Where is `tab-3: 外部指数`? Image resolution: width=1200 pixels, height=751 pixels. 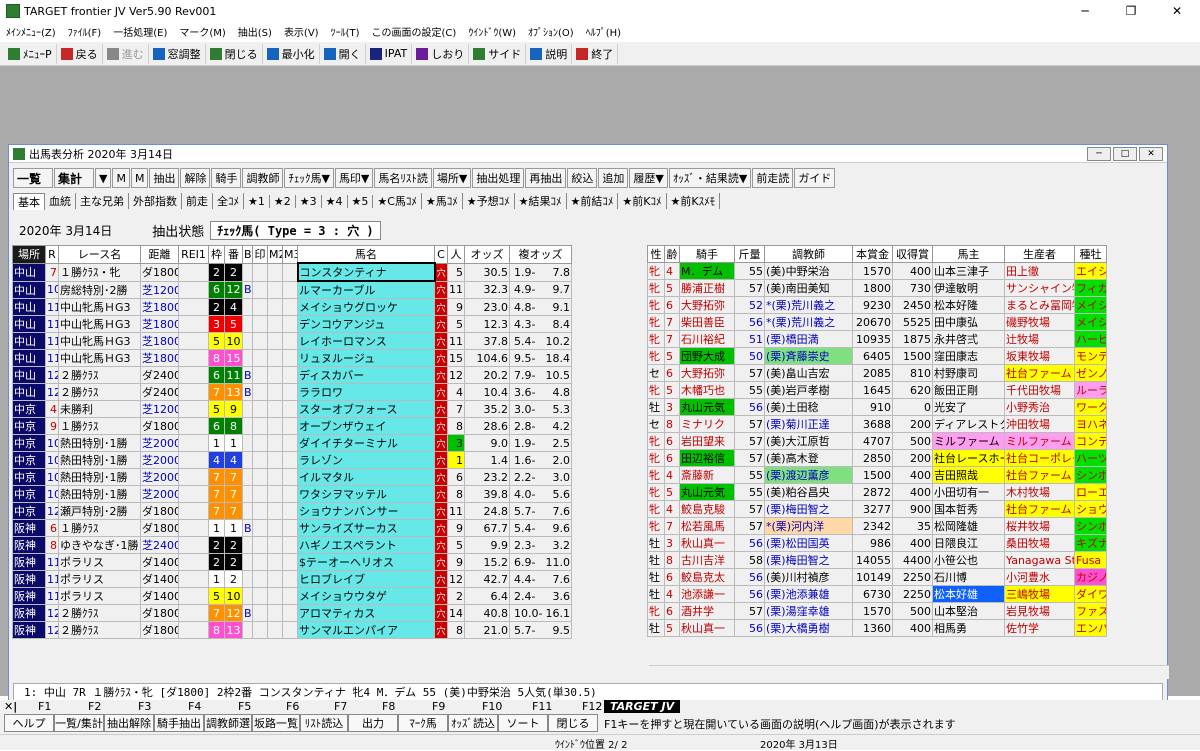 tab-3: 外部指数 is located at coordinates (155, 201).